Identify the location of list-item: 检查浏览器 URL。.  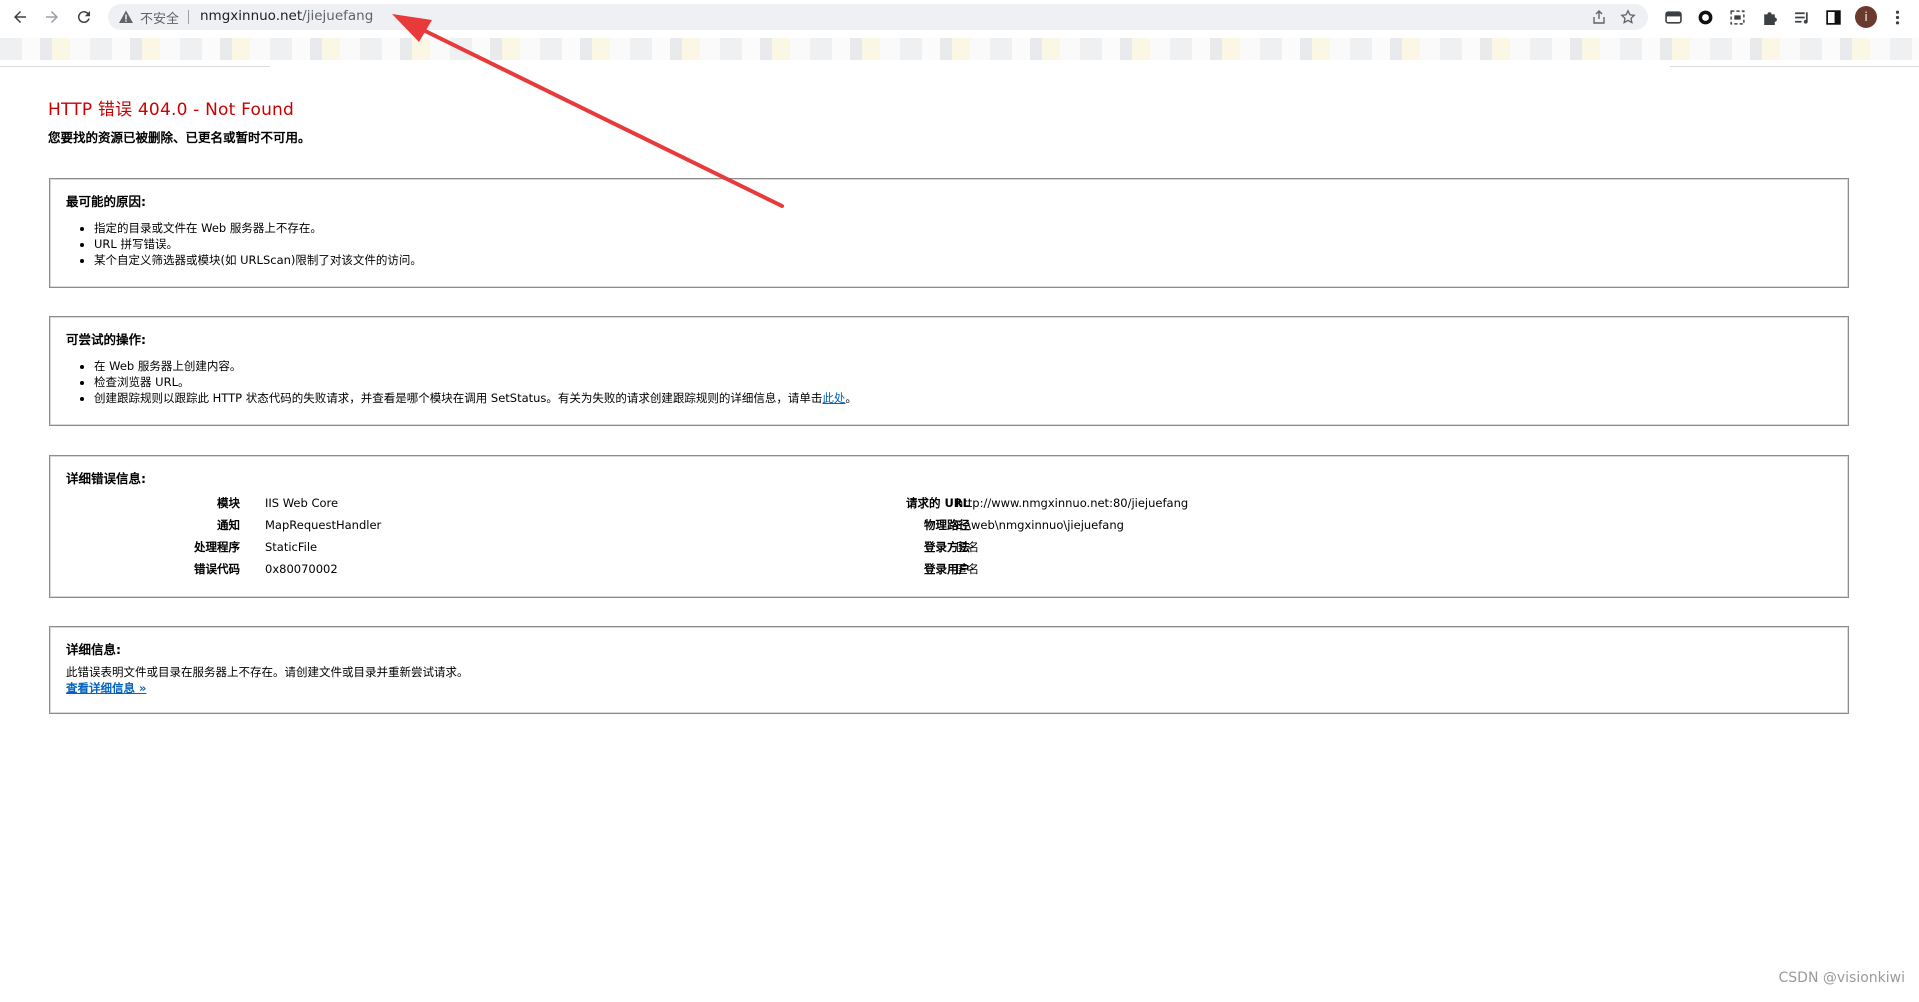
(963, 382).